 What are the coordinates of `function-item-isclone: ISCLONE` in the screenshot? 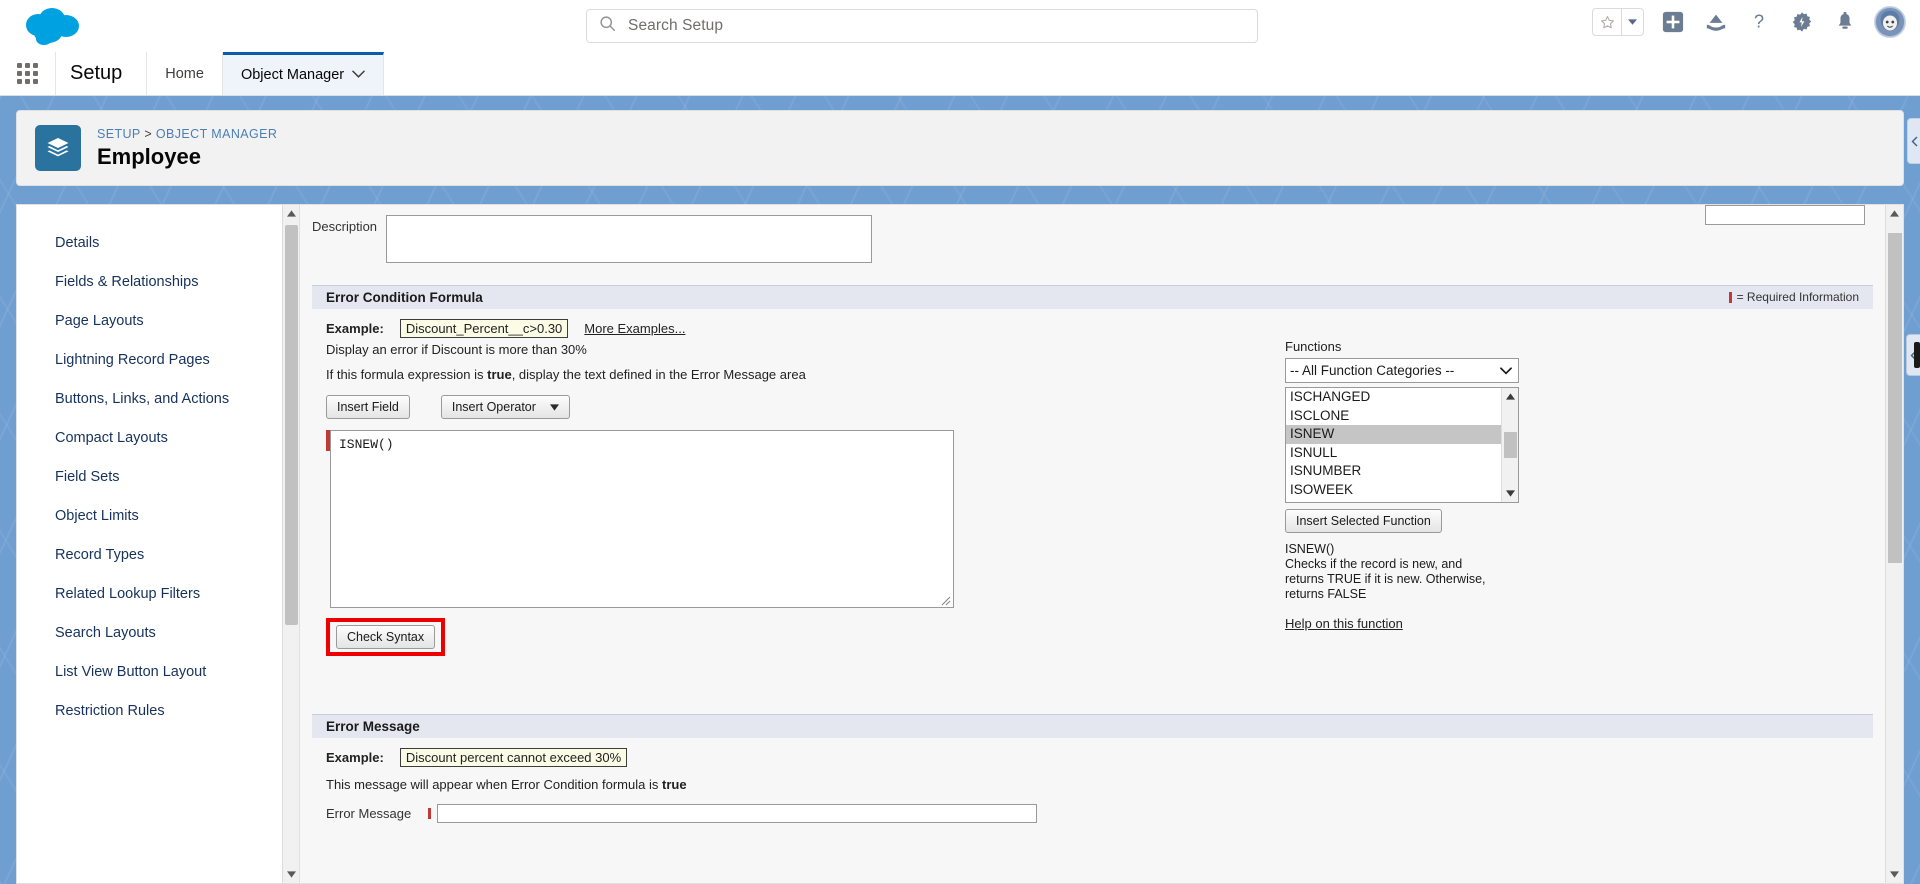 It's located at (1393, 416).